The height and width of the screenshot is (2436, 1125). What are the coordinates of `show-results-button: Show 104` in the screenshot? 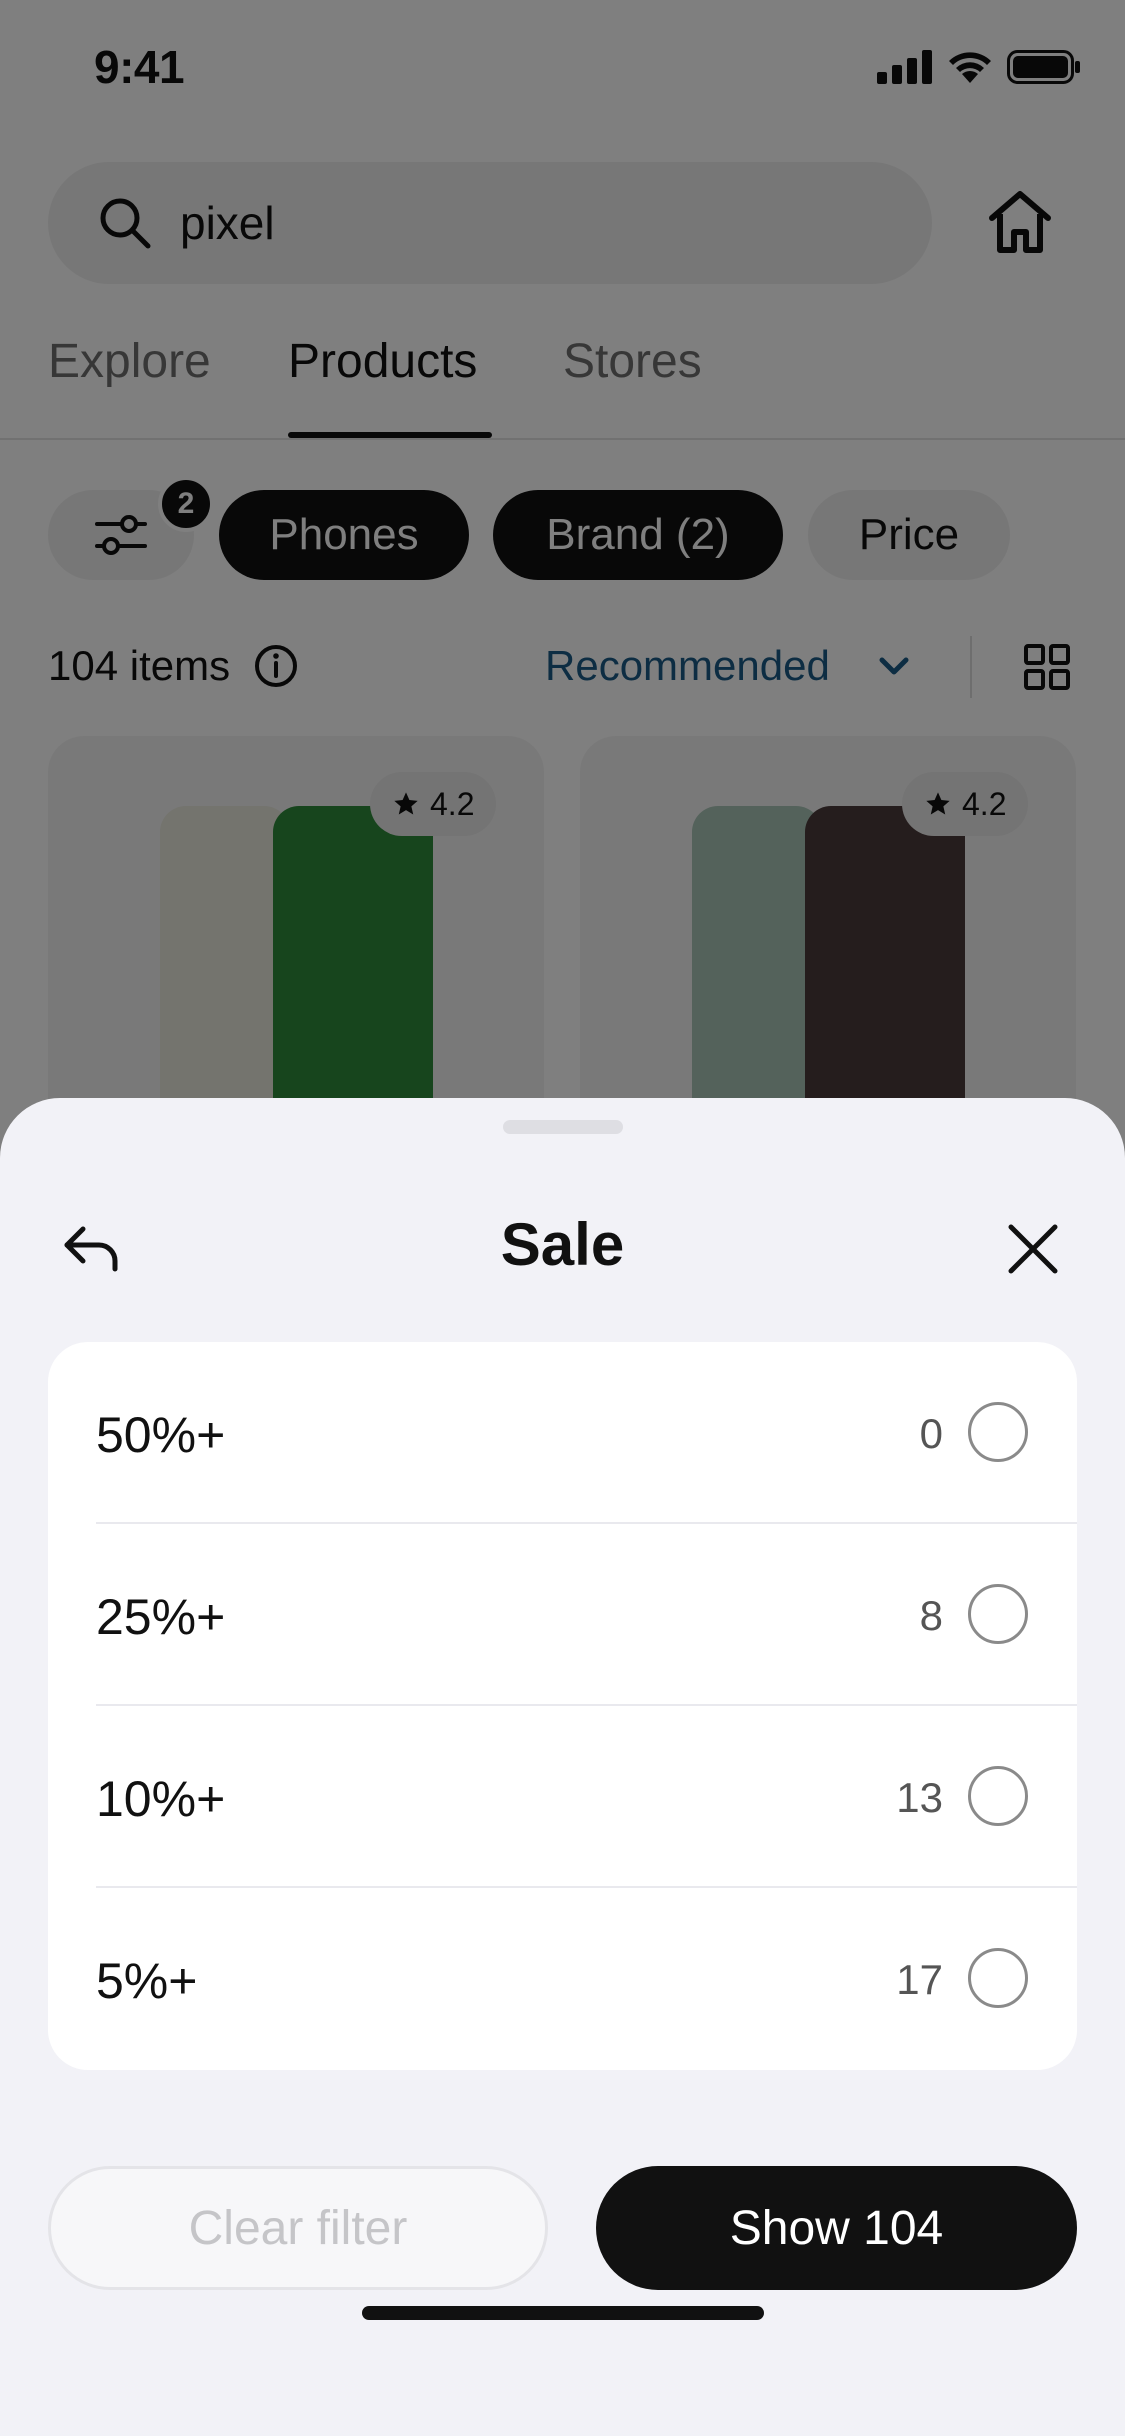 It's located at (836, 2228).